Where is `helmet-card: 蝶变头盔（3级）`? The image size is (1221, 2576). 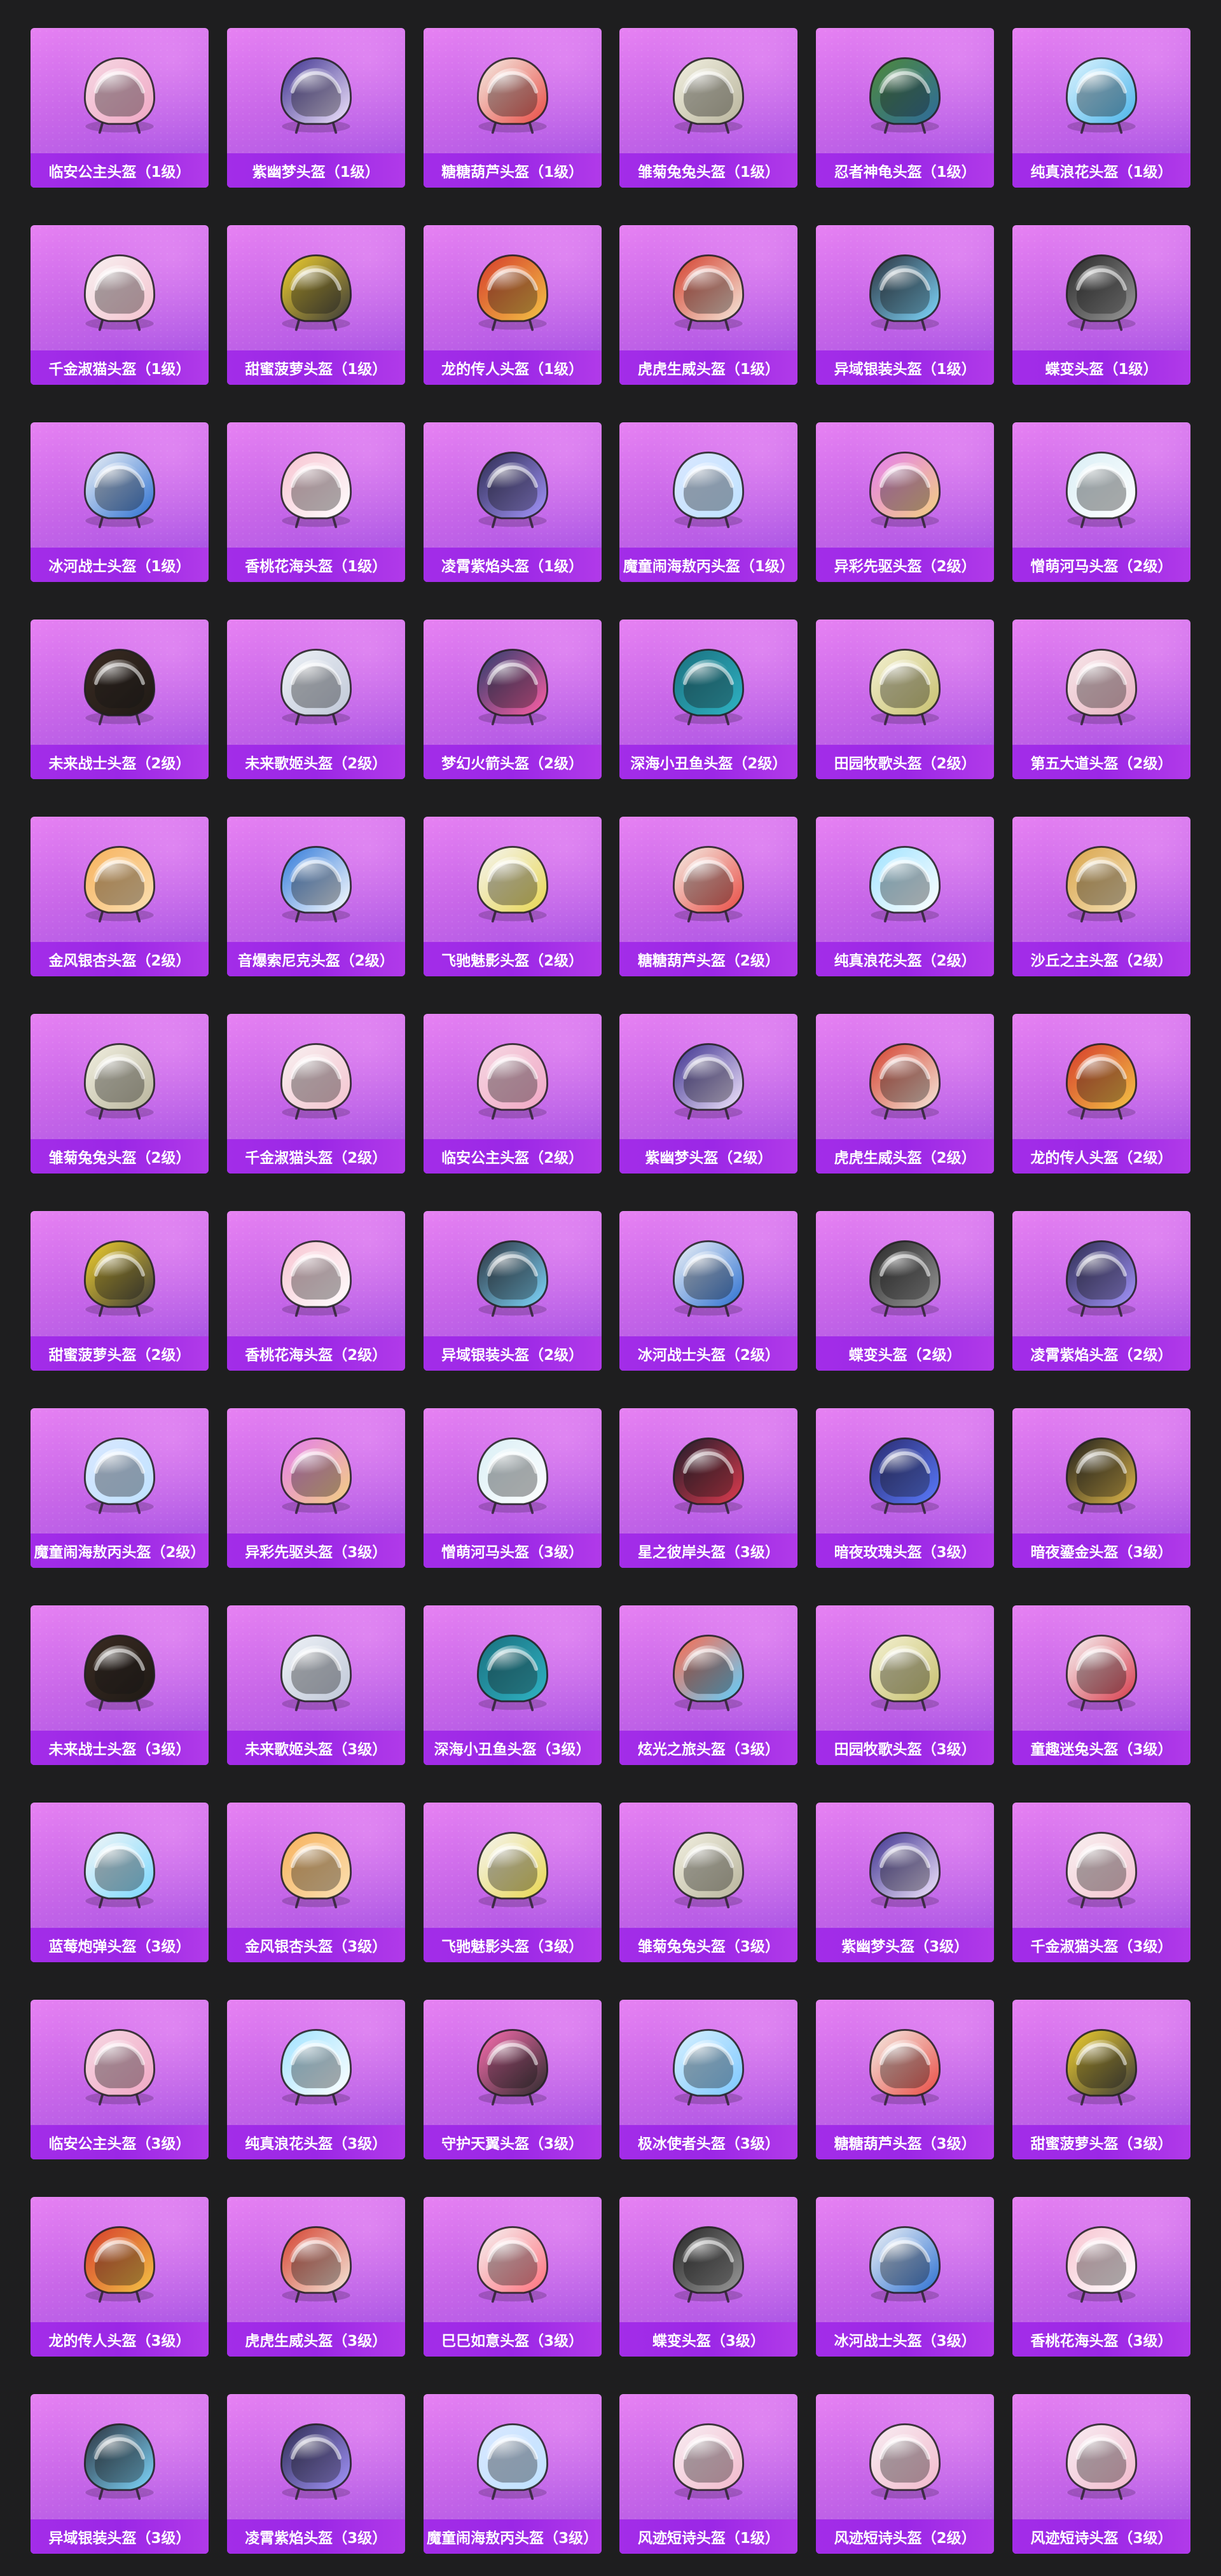
helmet-card: 蝶变头盔（3级） is located at coordinates (708, 2277).